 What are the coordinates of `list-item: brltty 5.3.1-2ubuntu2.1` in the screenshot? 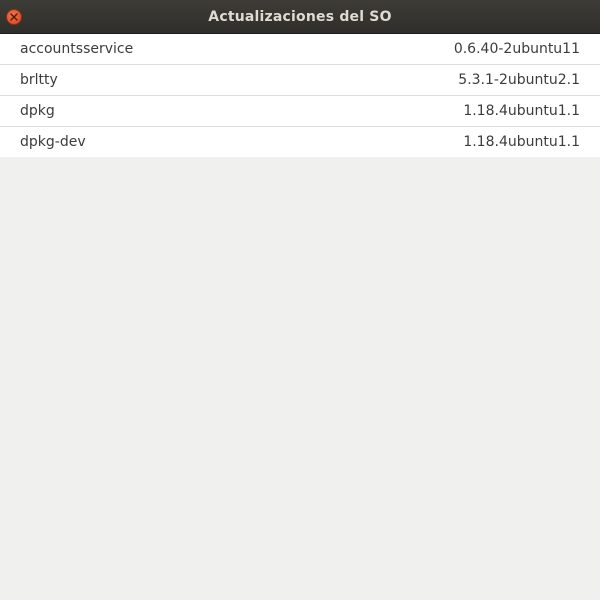 It's located at (300, 80).